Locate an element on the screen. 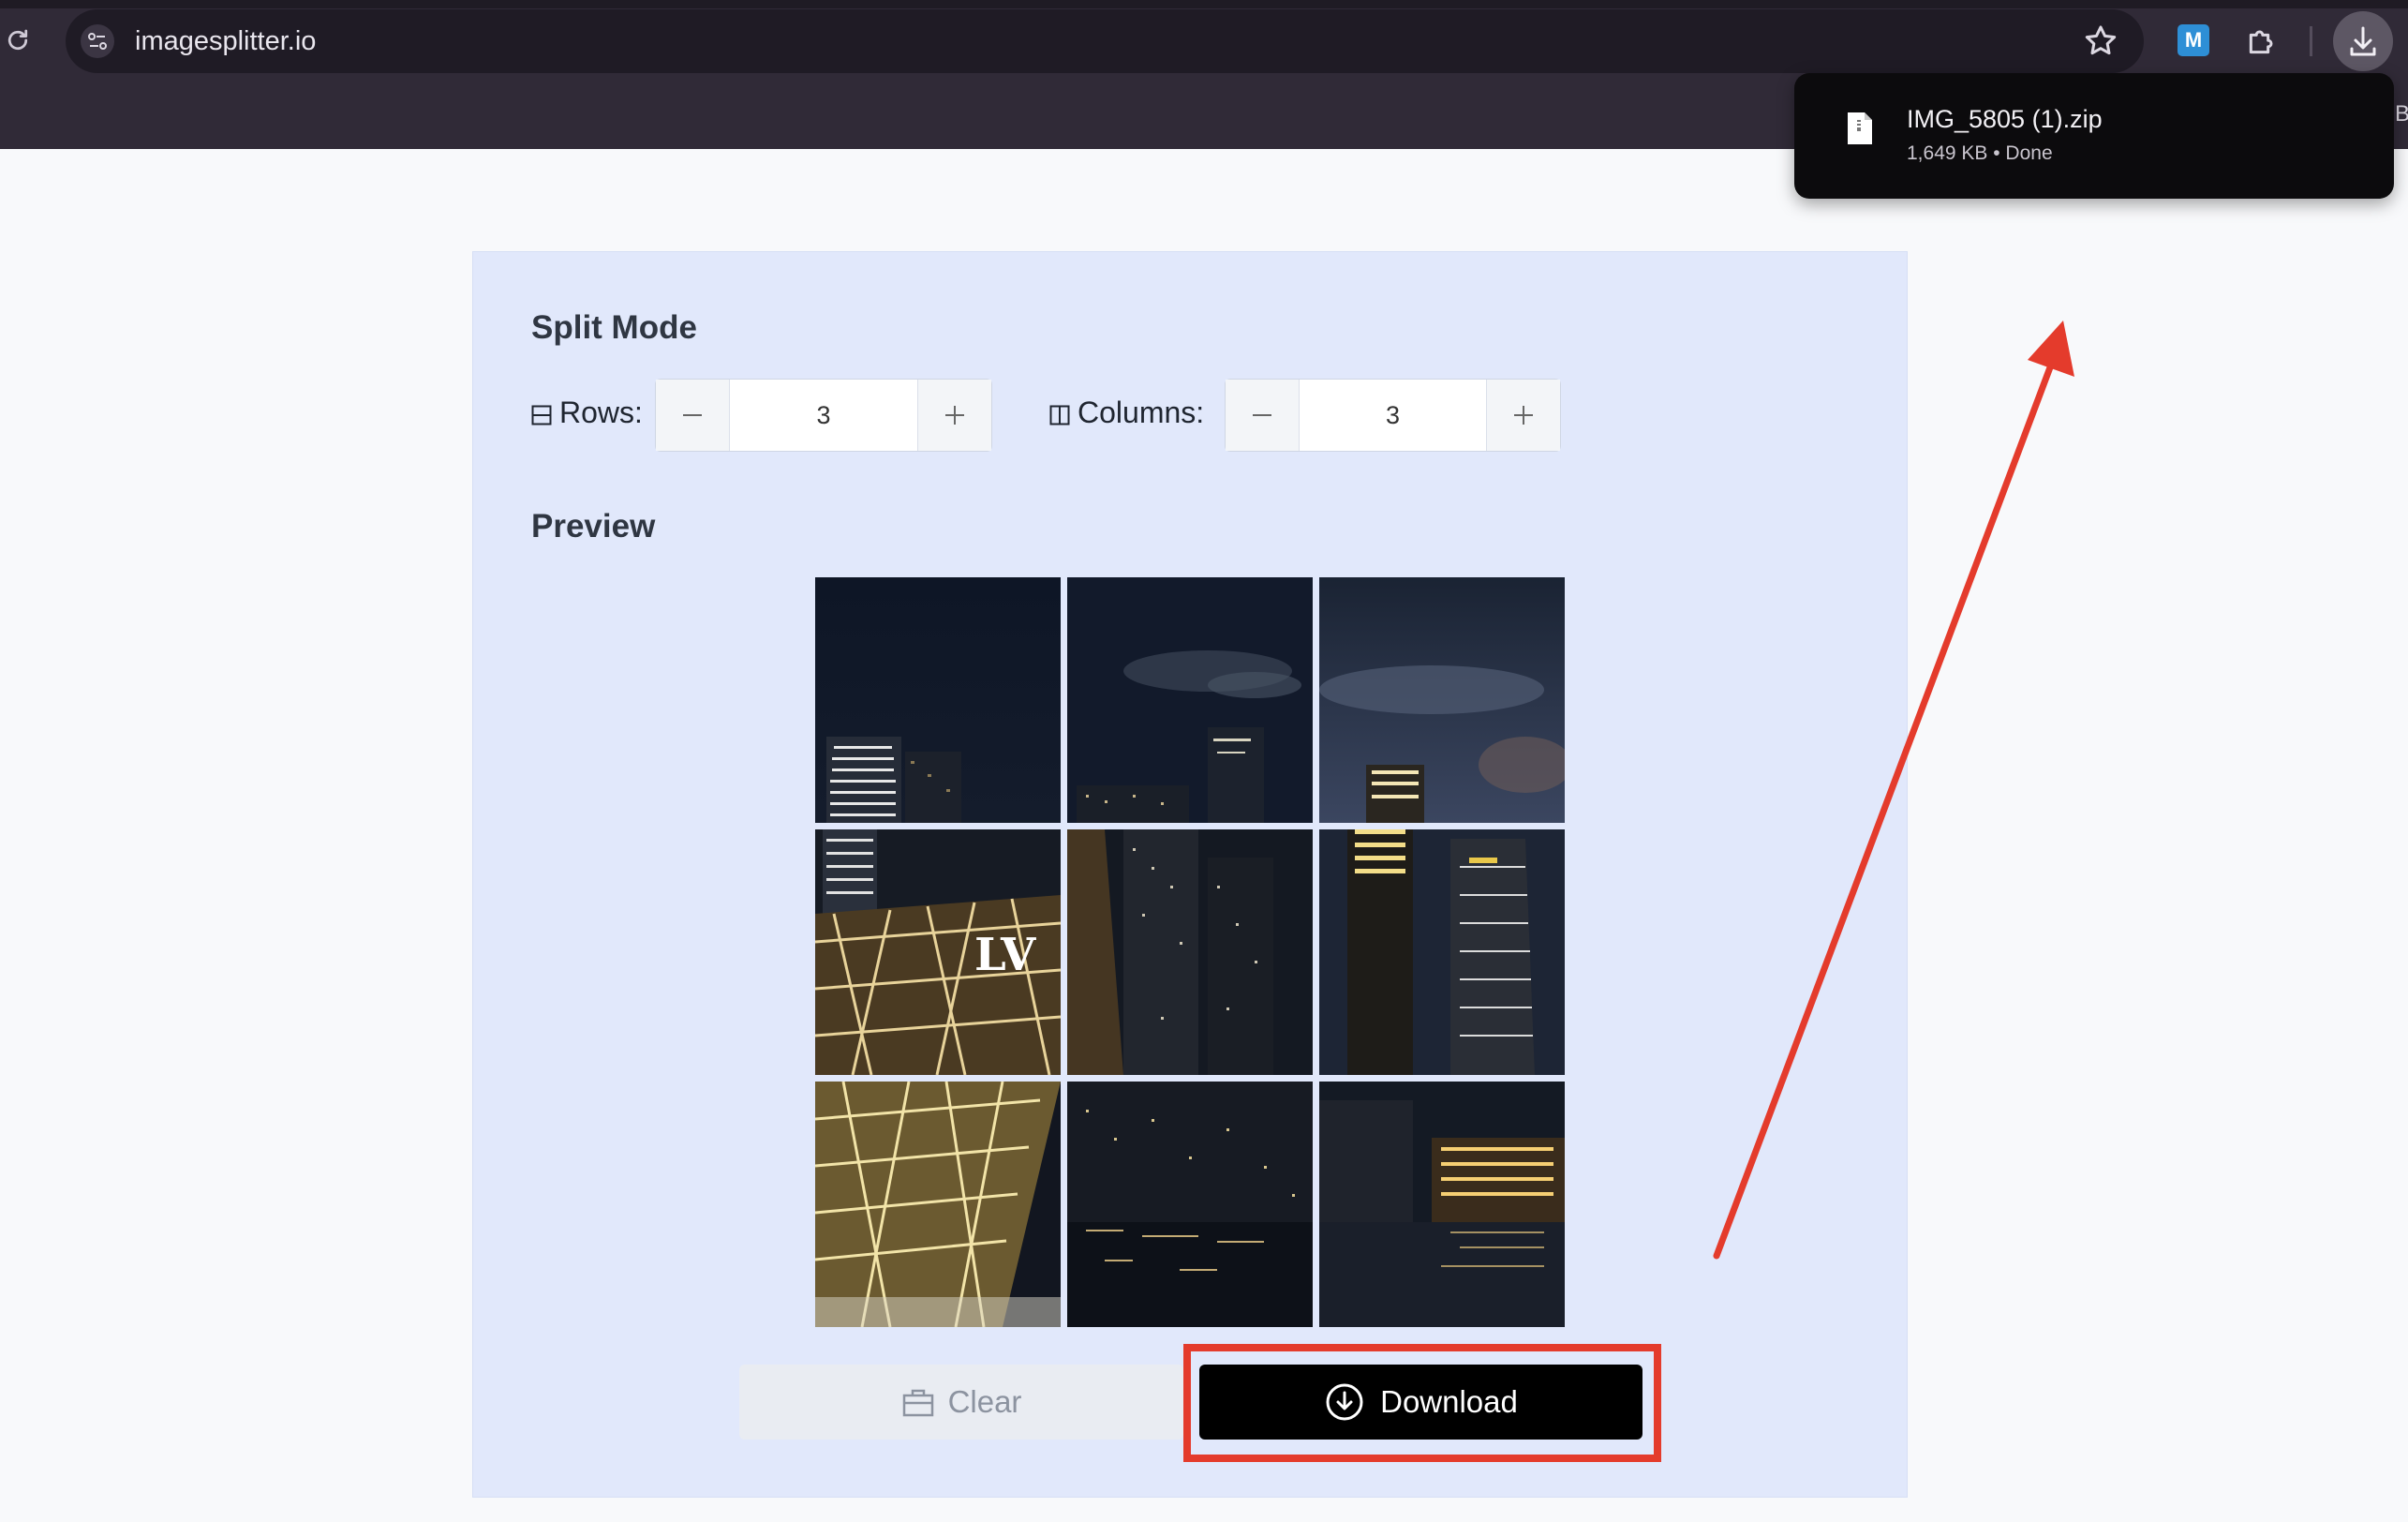 This screenshot has height=1522, width=2408. columns-decrement-button is located at coordinates (1263, 415).